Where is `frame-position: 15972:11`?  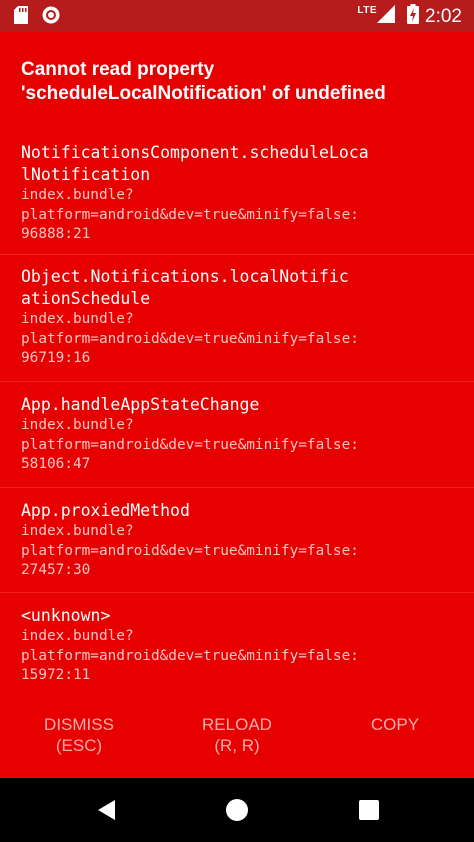 frame-position: 15972:11 is located at coordinates (56, 675).